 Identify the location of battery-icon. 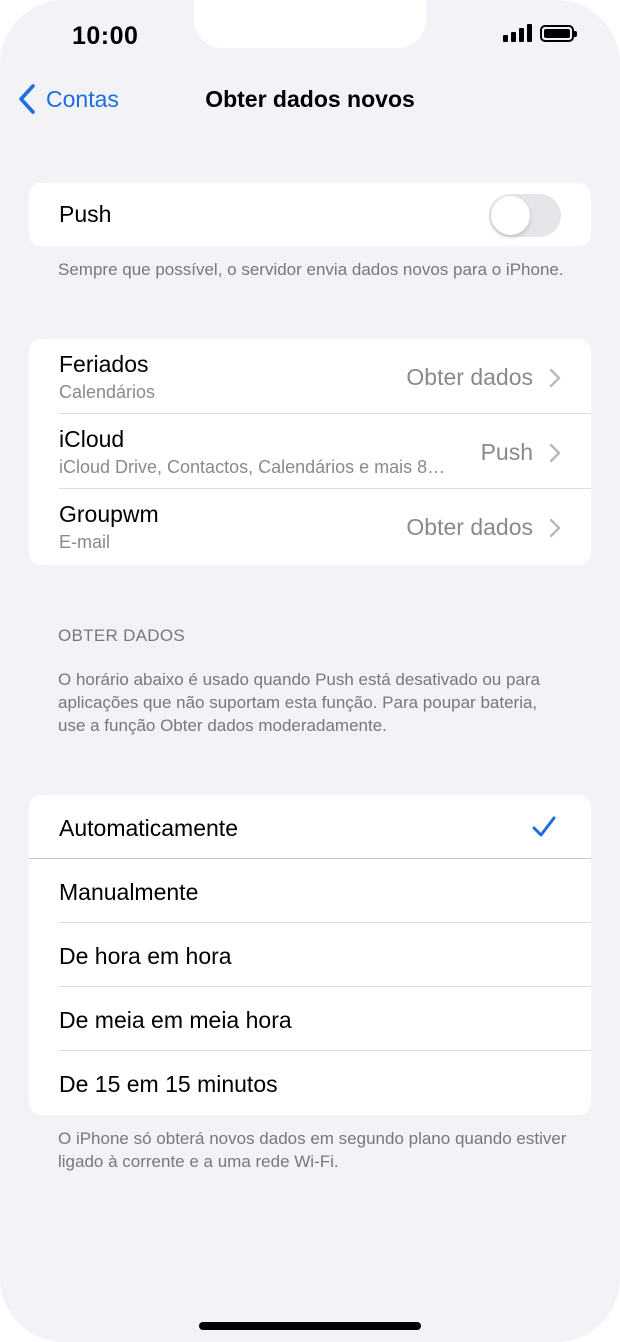
(558, 33).